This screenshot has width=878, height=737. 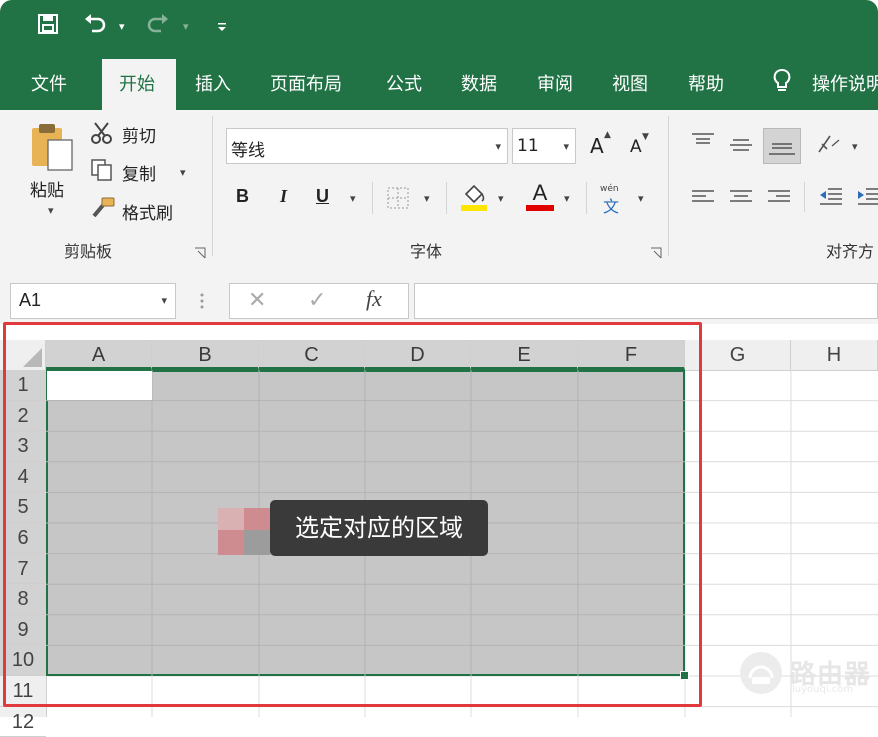 I want to click on tab-view: 视图, so click(x=630, y=83).